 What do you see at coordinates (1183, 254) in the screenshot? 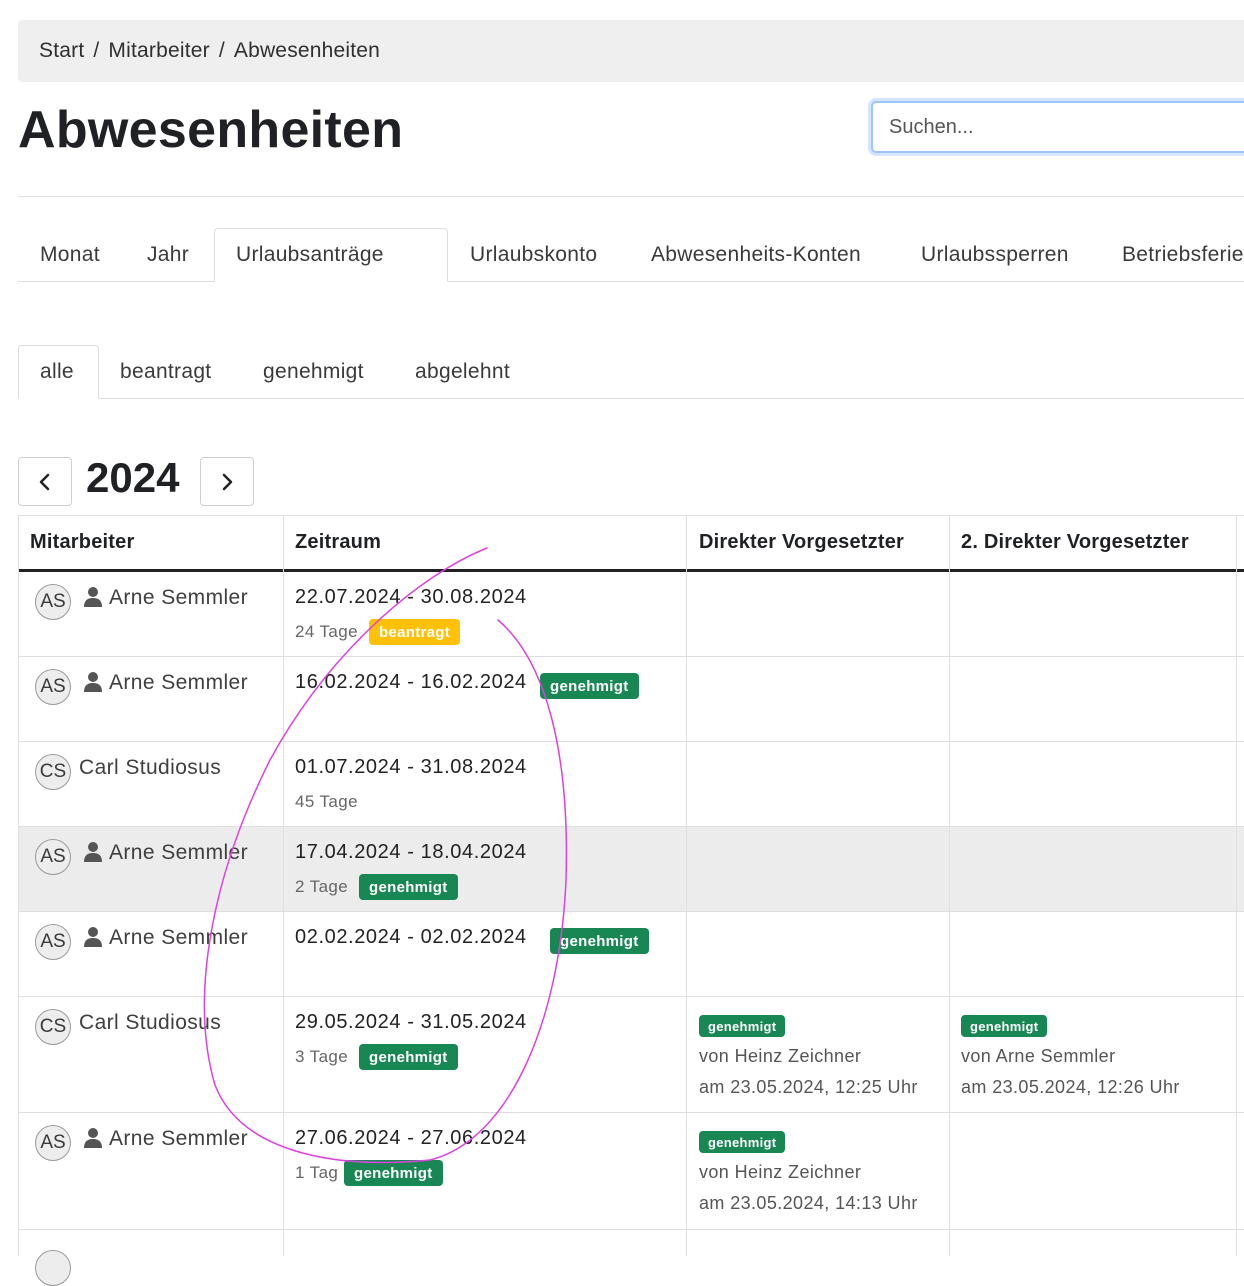
I see `tab-betriebsferien: Betriebsferien` at bounding box center [1183, 254].